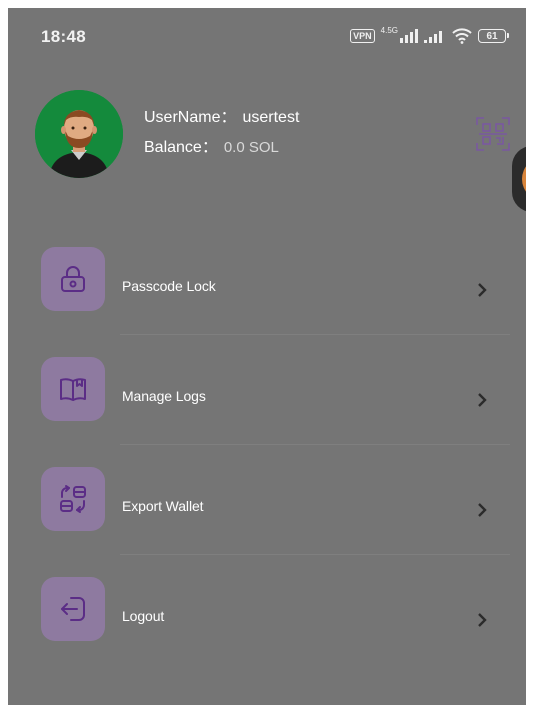 This screenshot has width=534, height=705. I want to click on battery-level: 61, so click(492, 36).